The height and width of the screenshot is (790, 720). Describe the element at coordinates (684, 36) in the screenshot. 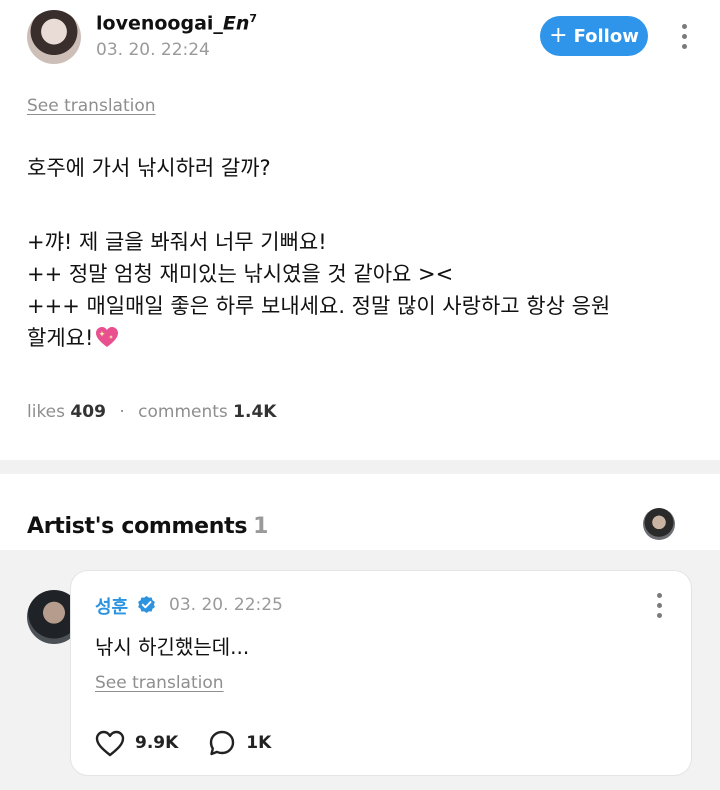

I see `more-options-icon` at that location.